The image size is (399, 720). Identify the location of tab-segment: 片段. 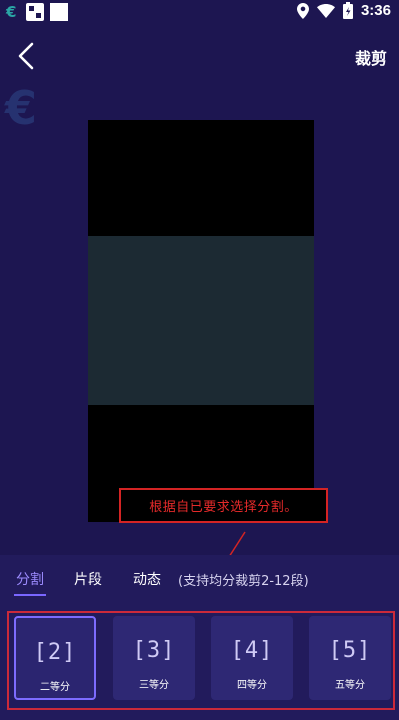
(88, 579).